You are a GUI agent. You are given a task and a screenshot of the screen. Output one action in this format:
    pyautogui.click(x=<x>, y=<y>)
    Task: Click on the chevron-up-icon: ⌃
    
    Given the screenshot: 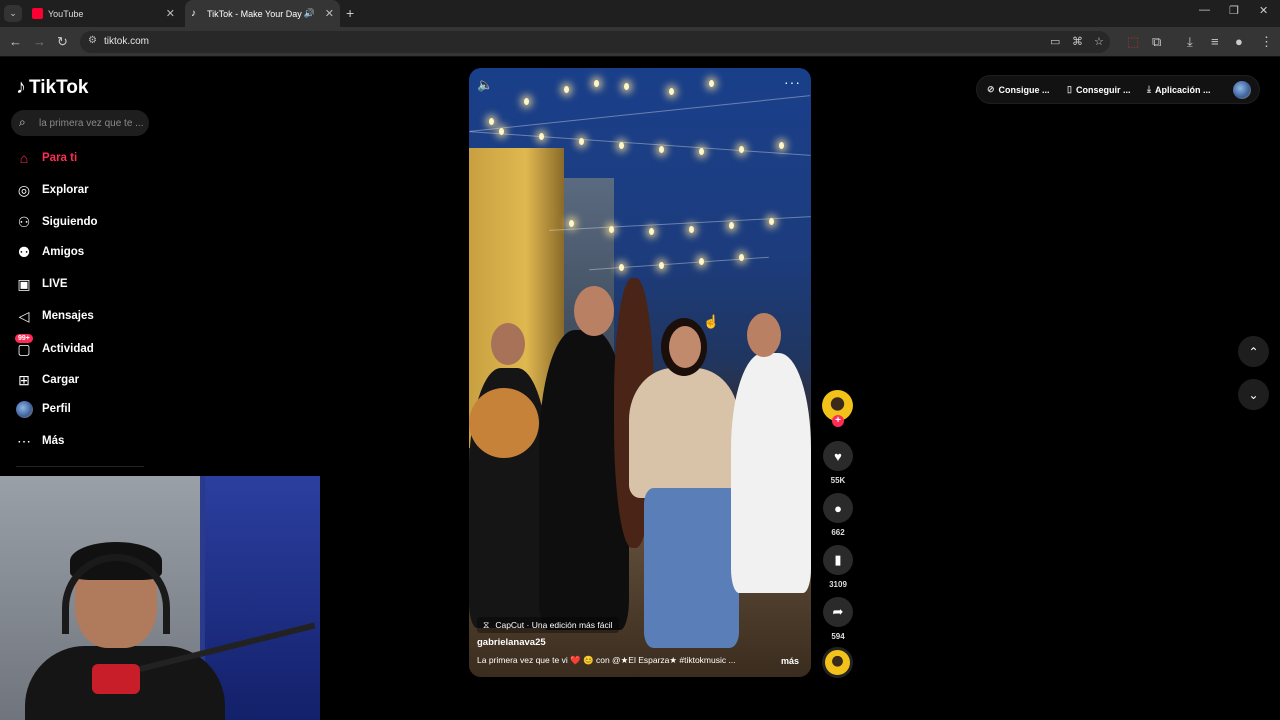 What is the action you would take?
    pyautogui.click(x=1253, y=351)
    